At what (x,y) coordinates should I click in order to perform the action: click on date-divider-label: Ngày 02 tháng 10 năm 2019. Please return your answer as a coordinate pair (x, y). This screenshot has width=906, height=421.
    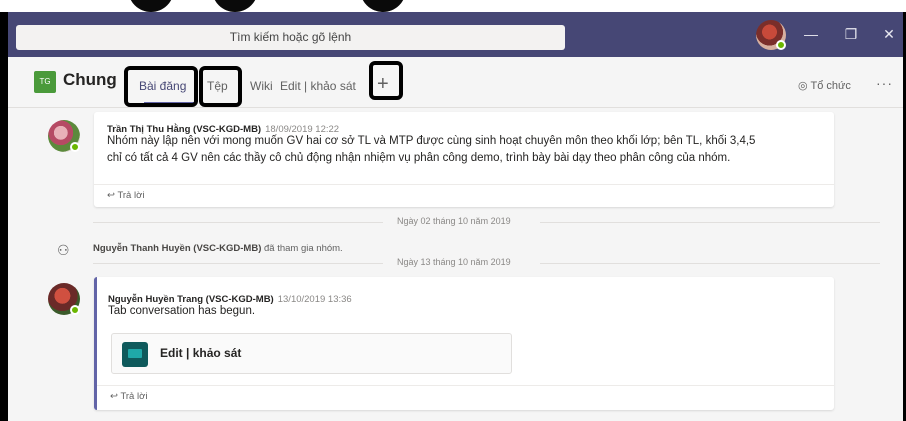
    Looking at the image, I should click on (454, 221).